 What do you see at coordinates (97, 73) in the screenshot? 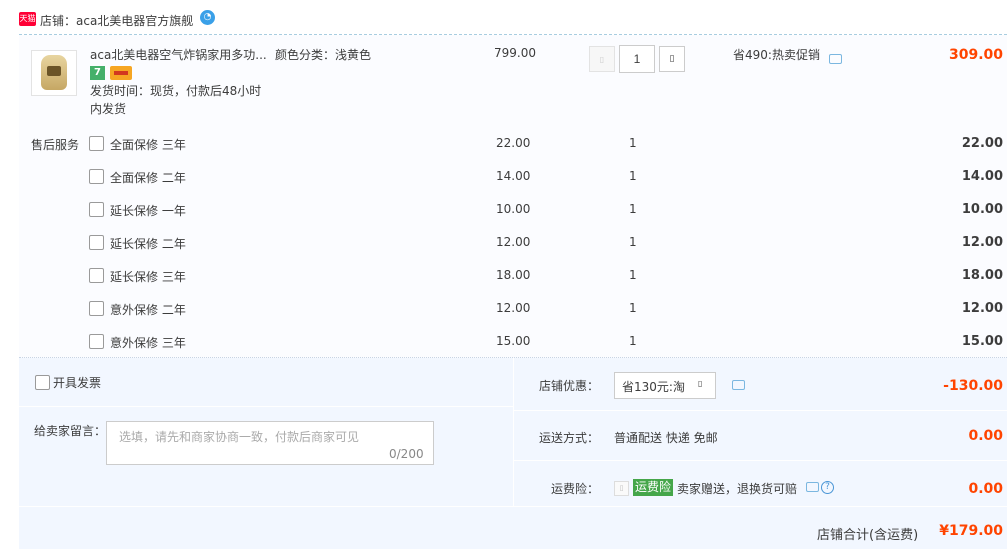
I see `seven-day-return-icon: 7` at bounding box center [97, 73].